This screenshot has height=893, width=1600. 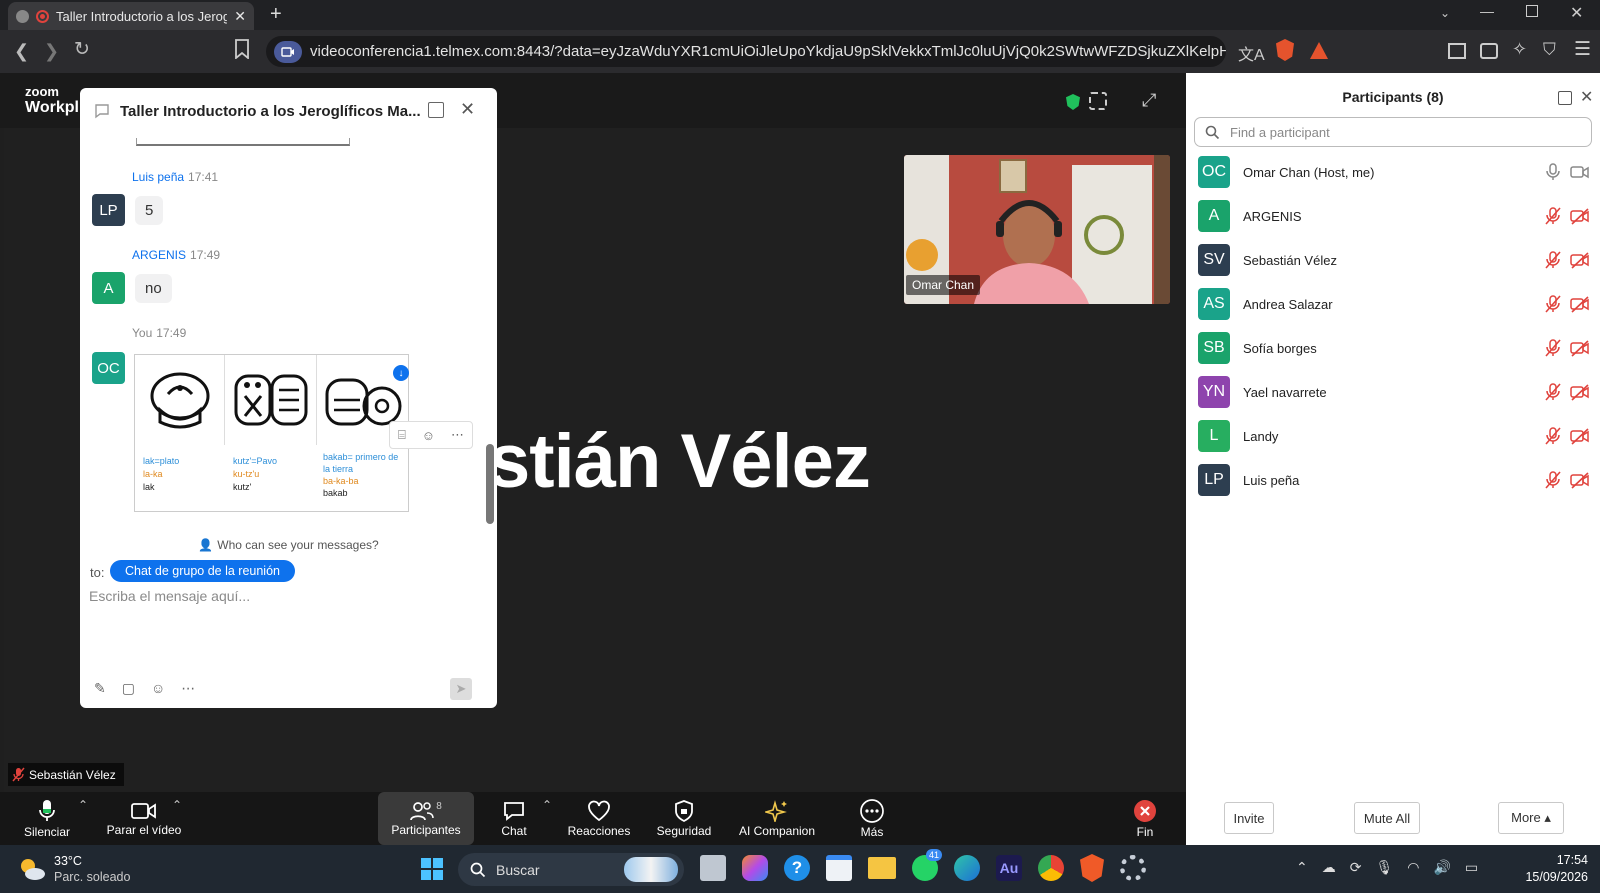 I want to click on sync-icon: ⟳, so click(x=1356, y=867).